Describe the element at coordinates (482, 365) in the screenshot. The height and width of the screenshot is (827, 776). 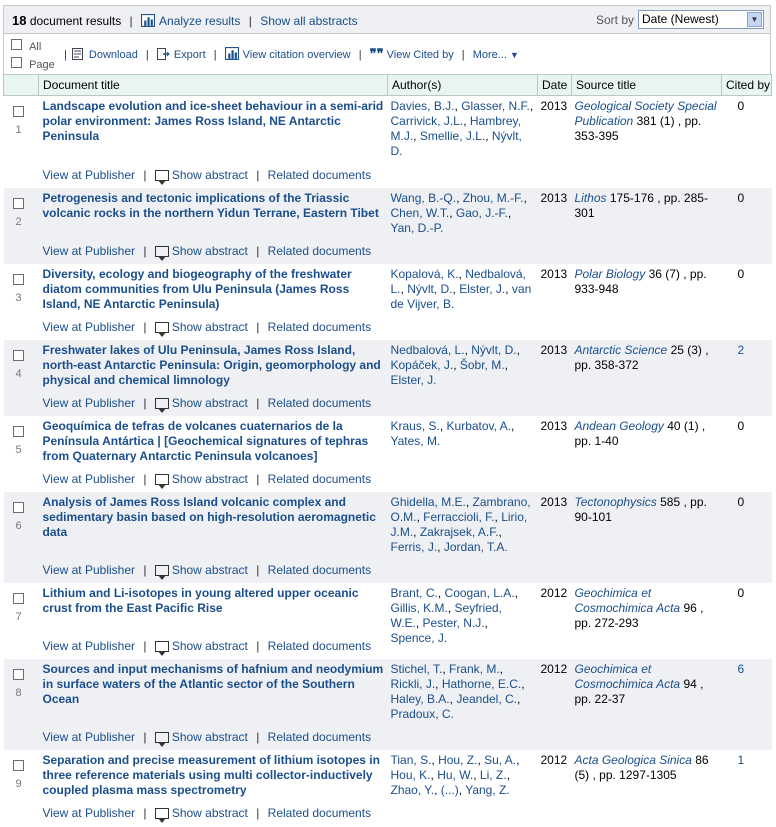
I see `author-link: Šobr, M.` at that location.